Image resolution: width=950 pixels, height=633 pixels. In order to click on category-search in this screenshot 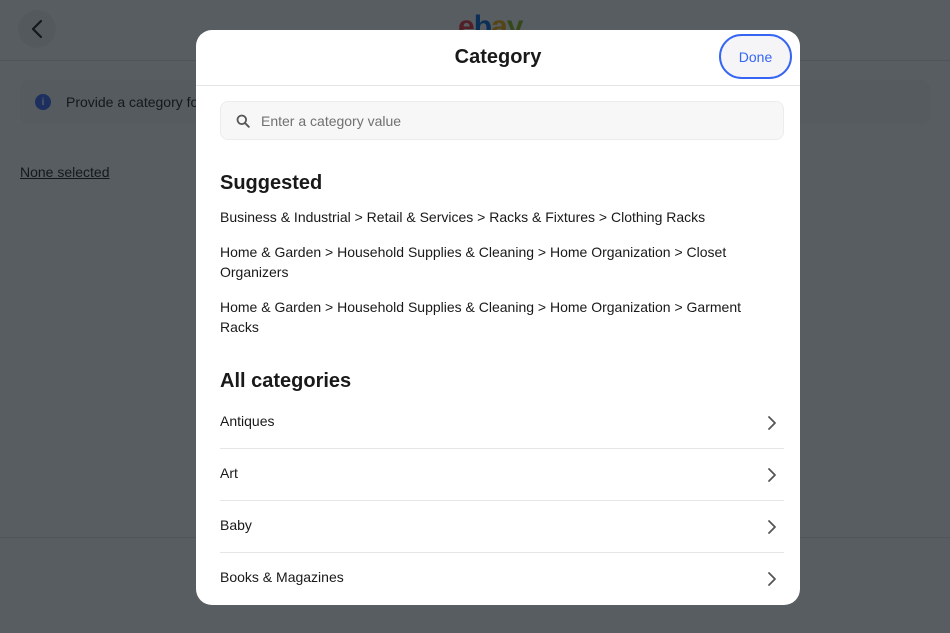, I will do `click(502, 120)`.